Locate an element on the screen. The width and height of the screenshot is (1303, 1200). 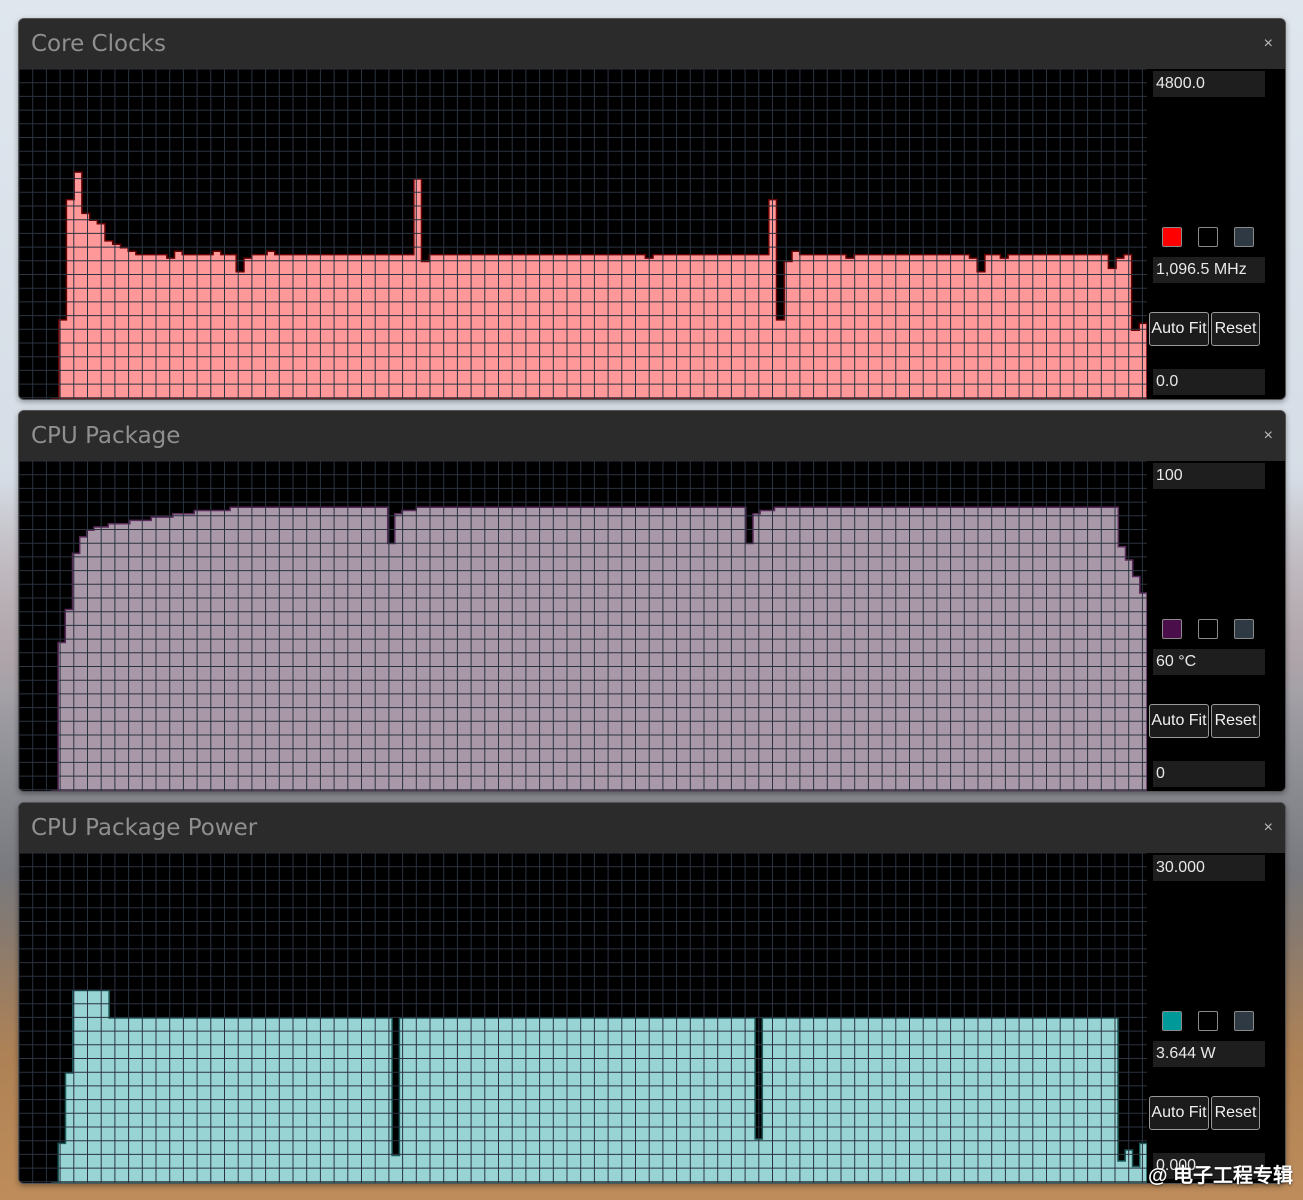
core-clocks-close-icon: × is located at coordinates (1268, 44).